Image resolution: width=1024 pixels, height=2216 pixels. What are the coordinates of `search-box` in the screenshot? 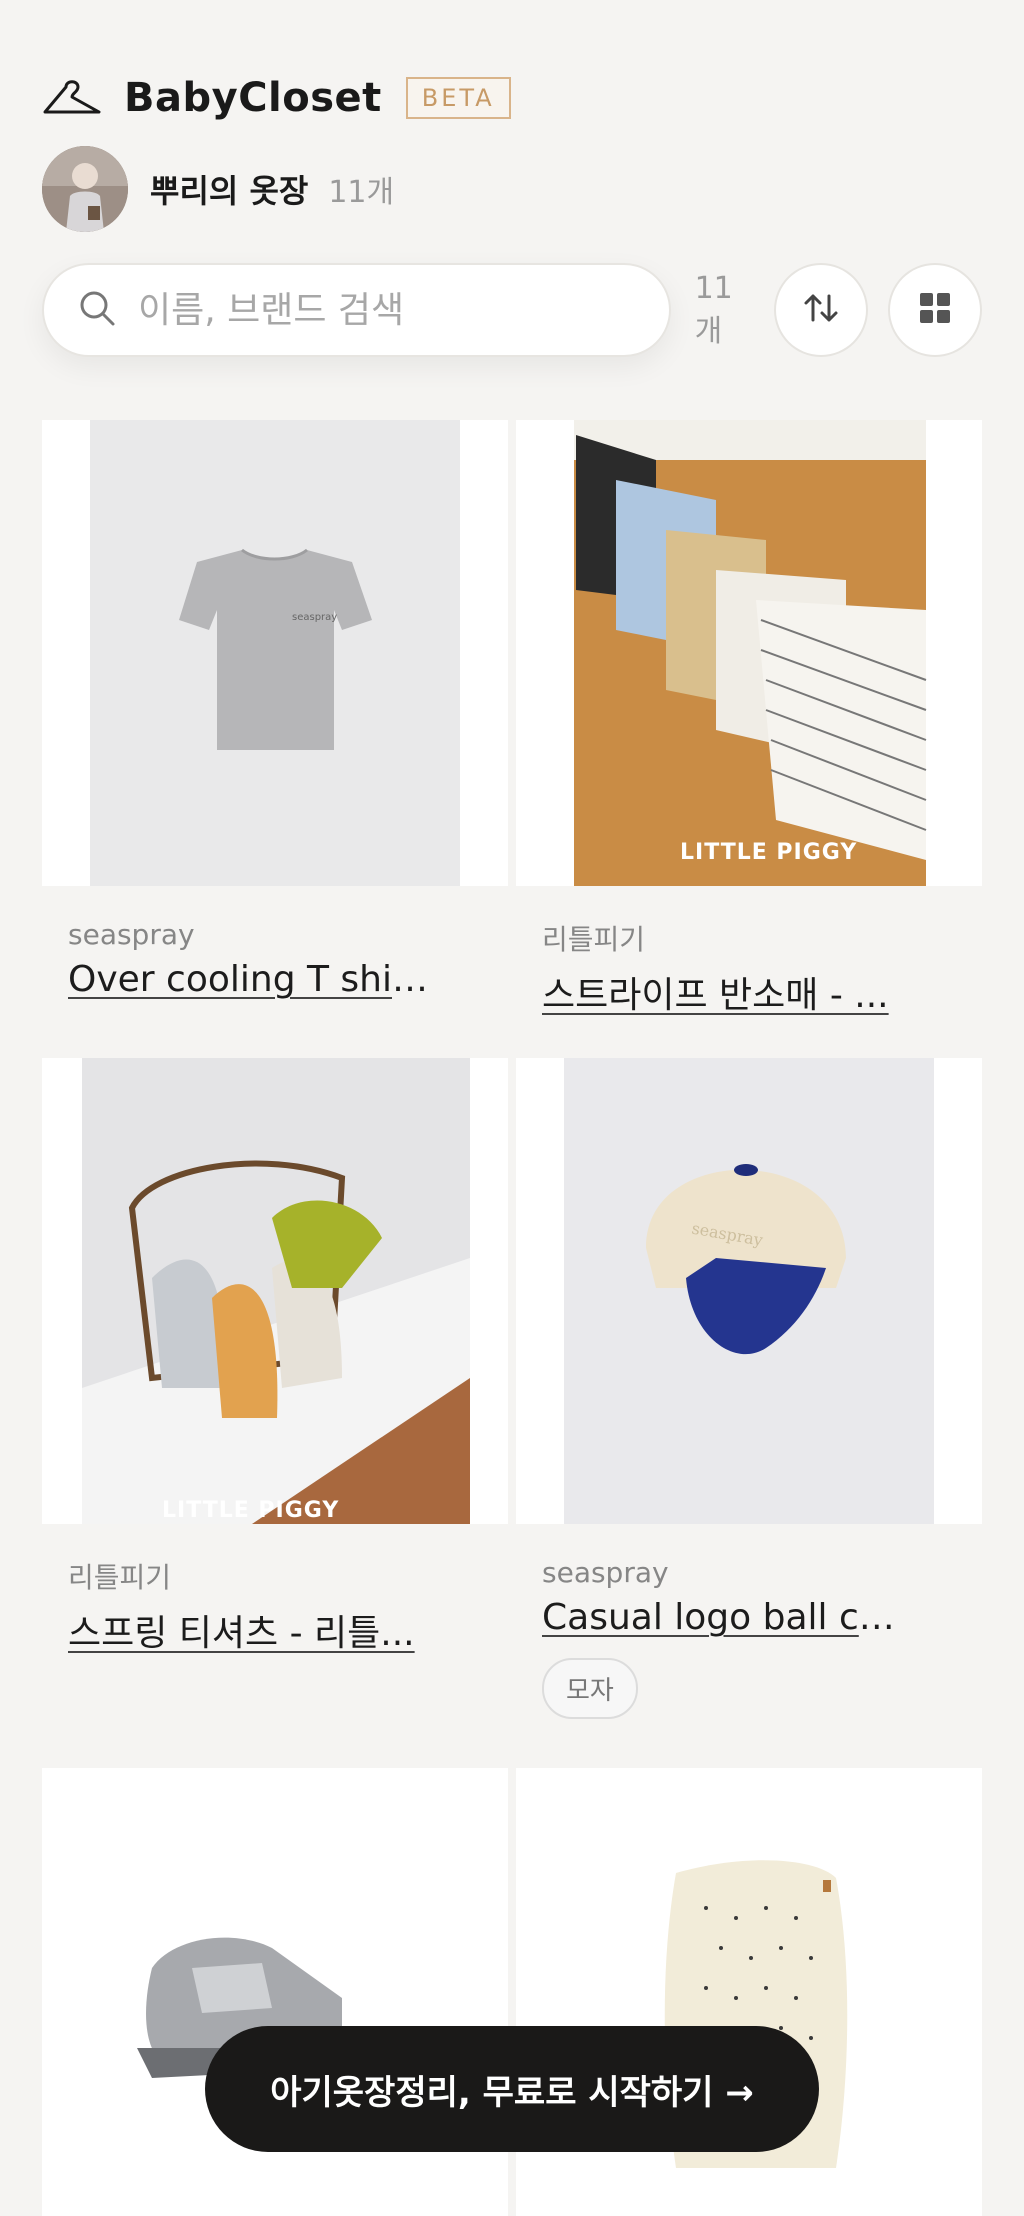 It's located at (356, 310).